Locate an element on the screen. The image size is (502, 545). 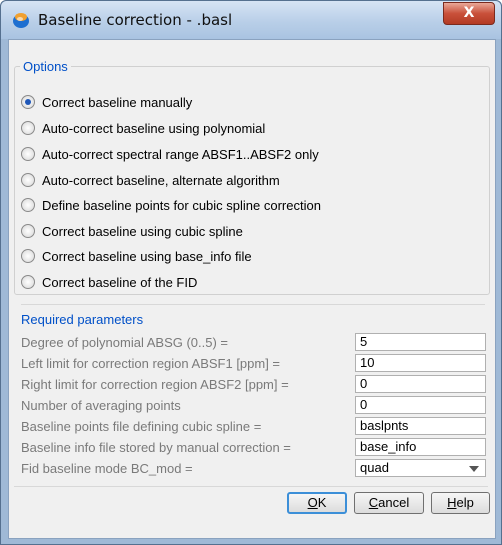
option-label: Auto-correct baseline using polynomial is located at coordinates (154, 128).